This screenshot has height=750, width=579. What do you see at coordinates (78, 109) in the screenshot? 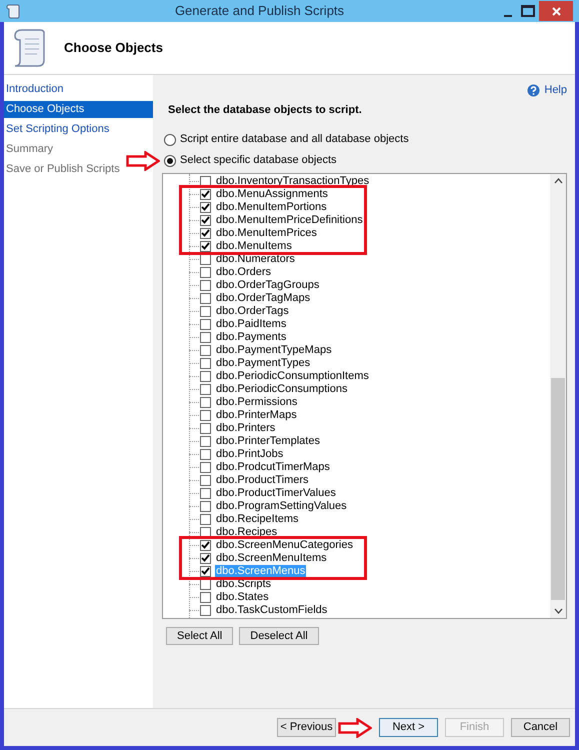
I see `sidebar-item: Choose Objects` at bounding box center [78, 109].